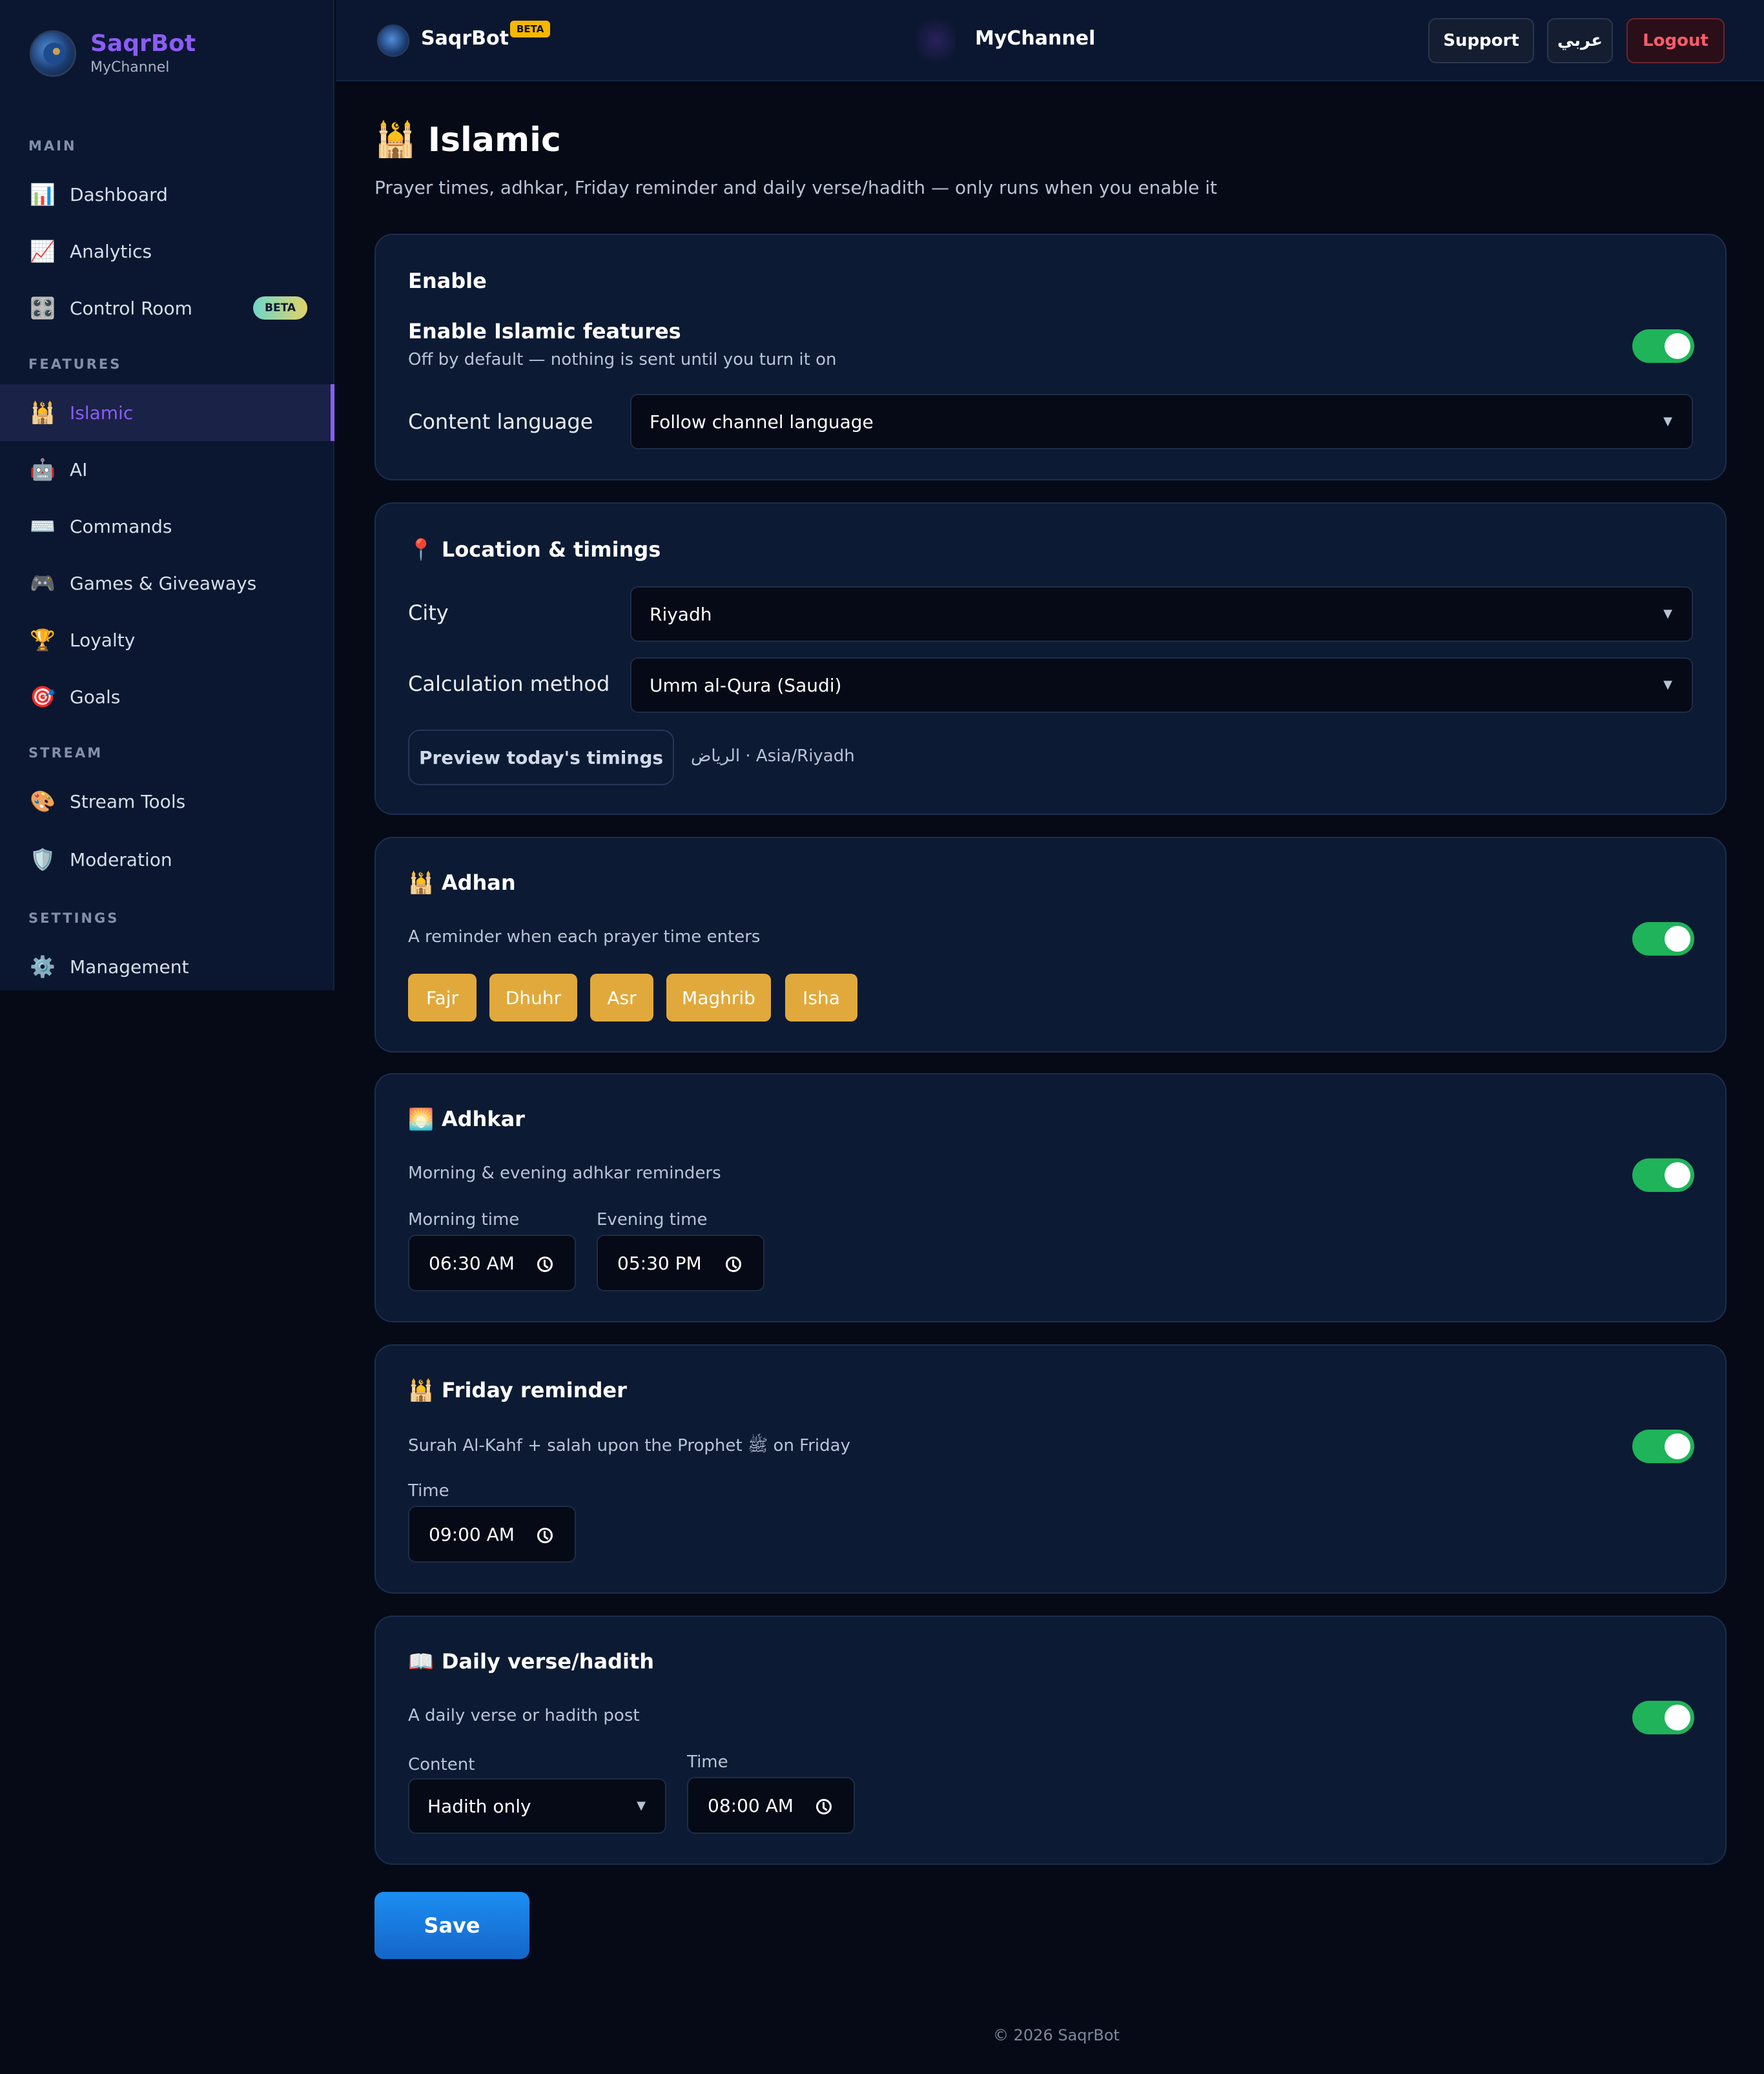 The image size is (1764, 2074). I want to click on palette-icon: 🎨, so click(43, 801).